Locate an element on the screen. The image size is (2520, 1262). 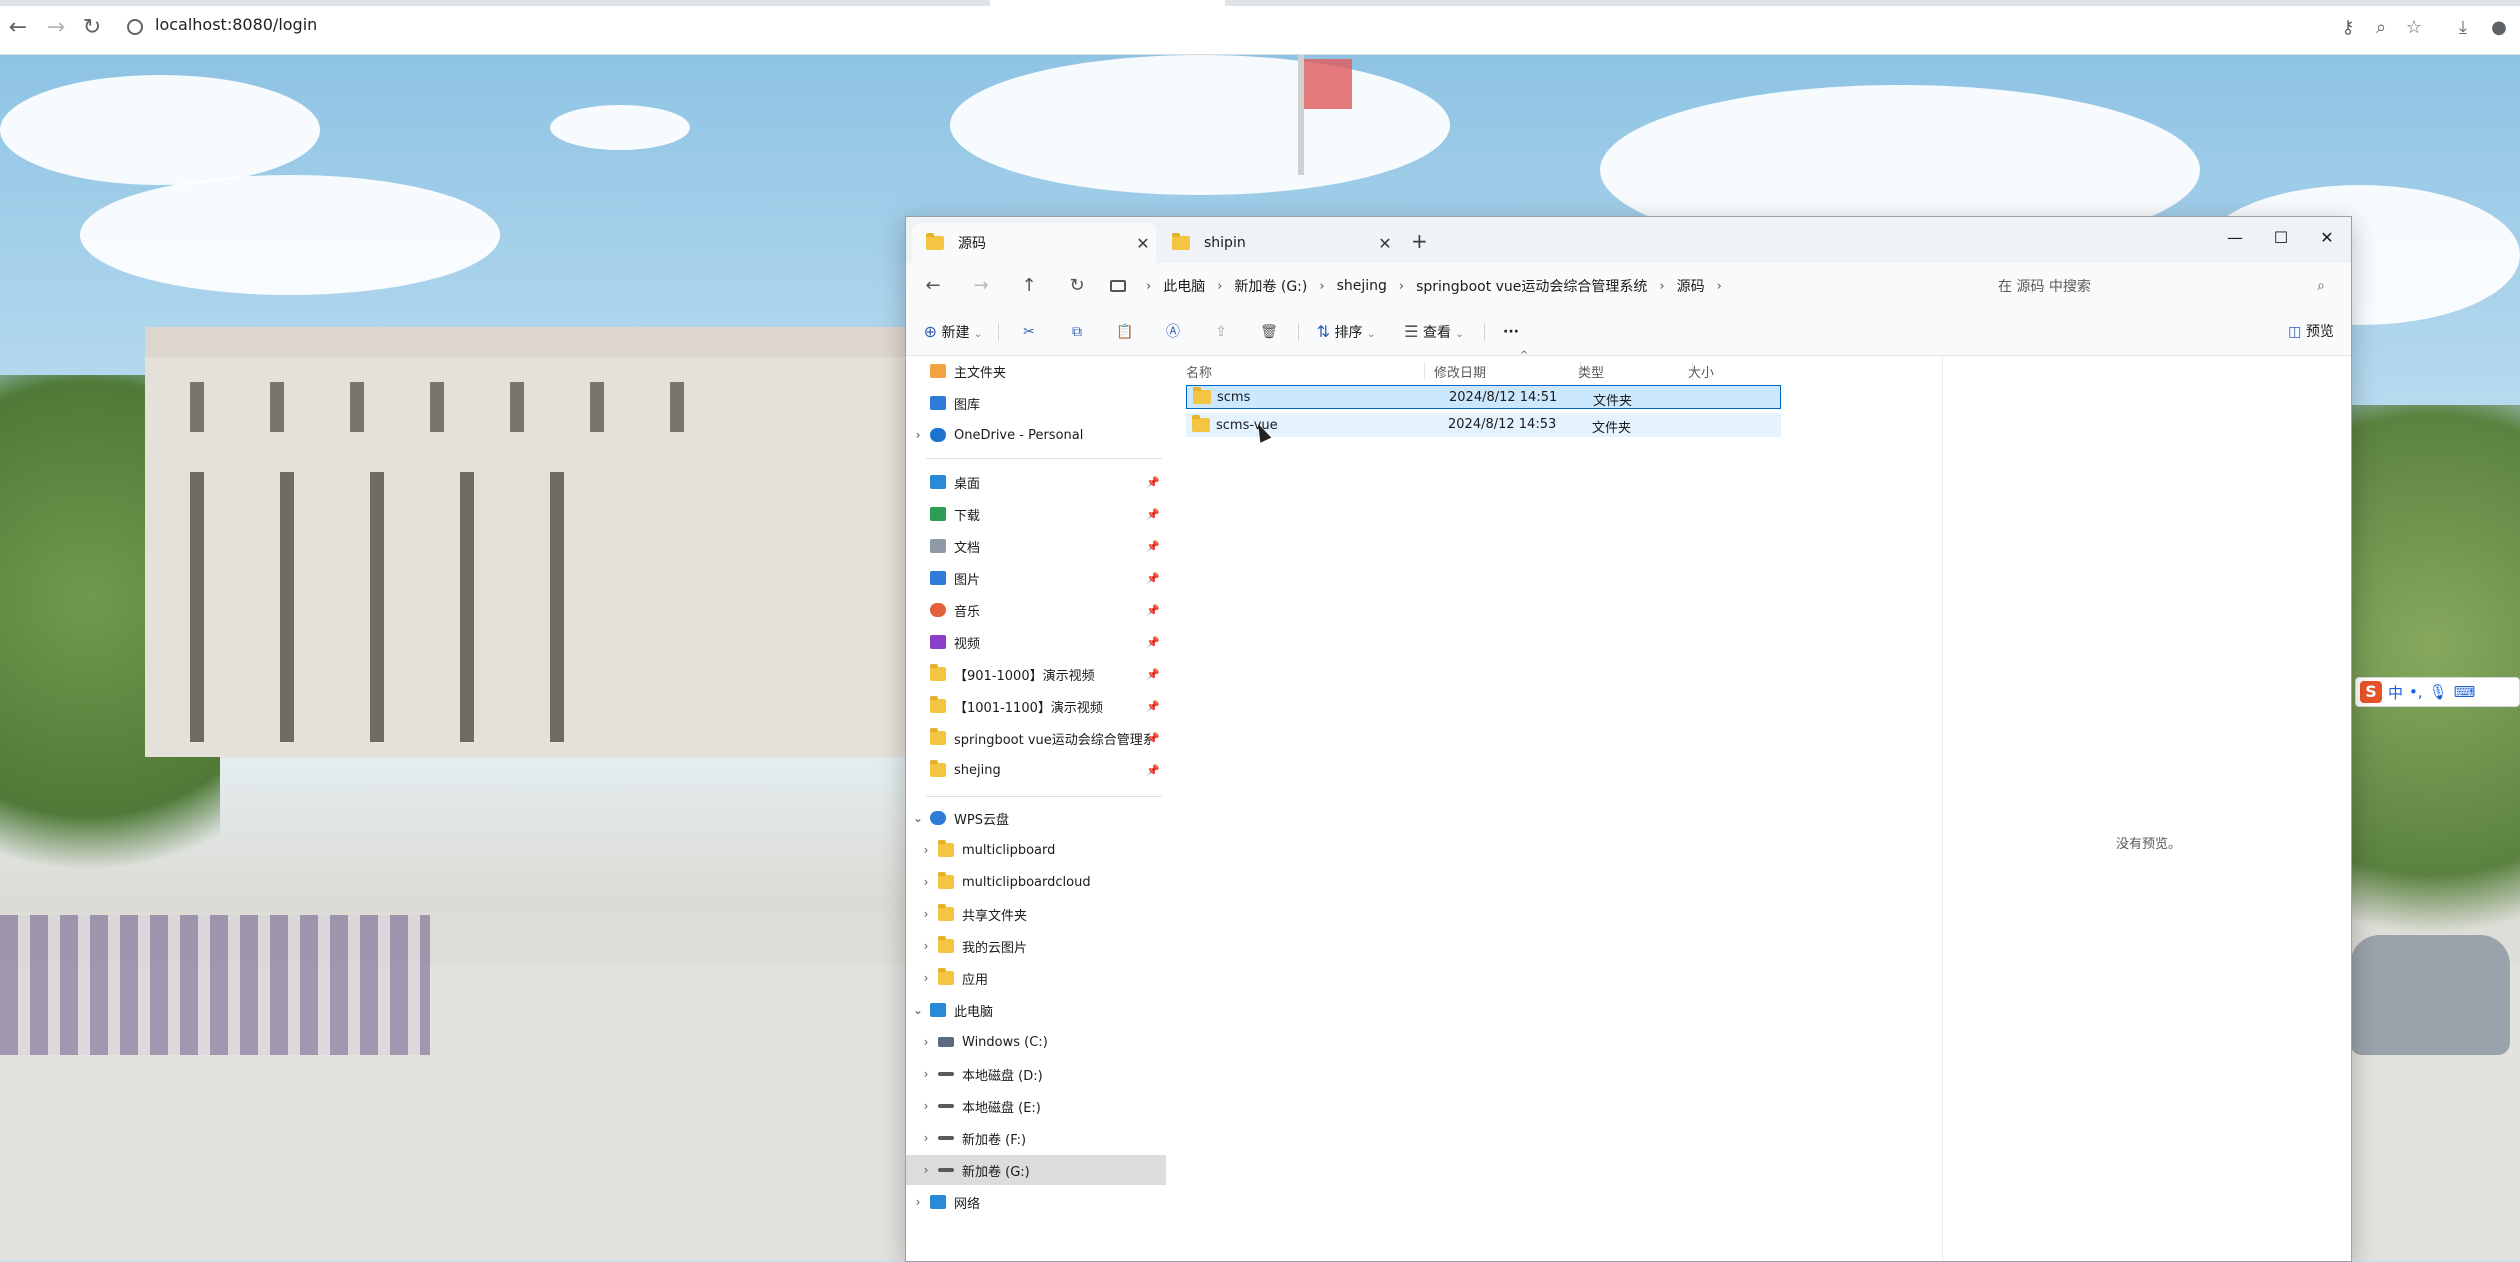
nav-item-wps-child: › 应用 is located at coordinates (1036, 978).